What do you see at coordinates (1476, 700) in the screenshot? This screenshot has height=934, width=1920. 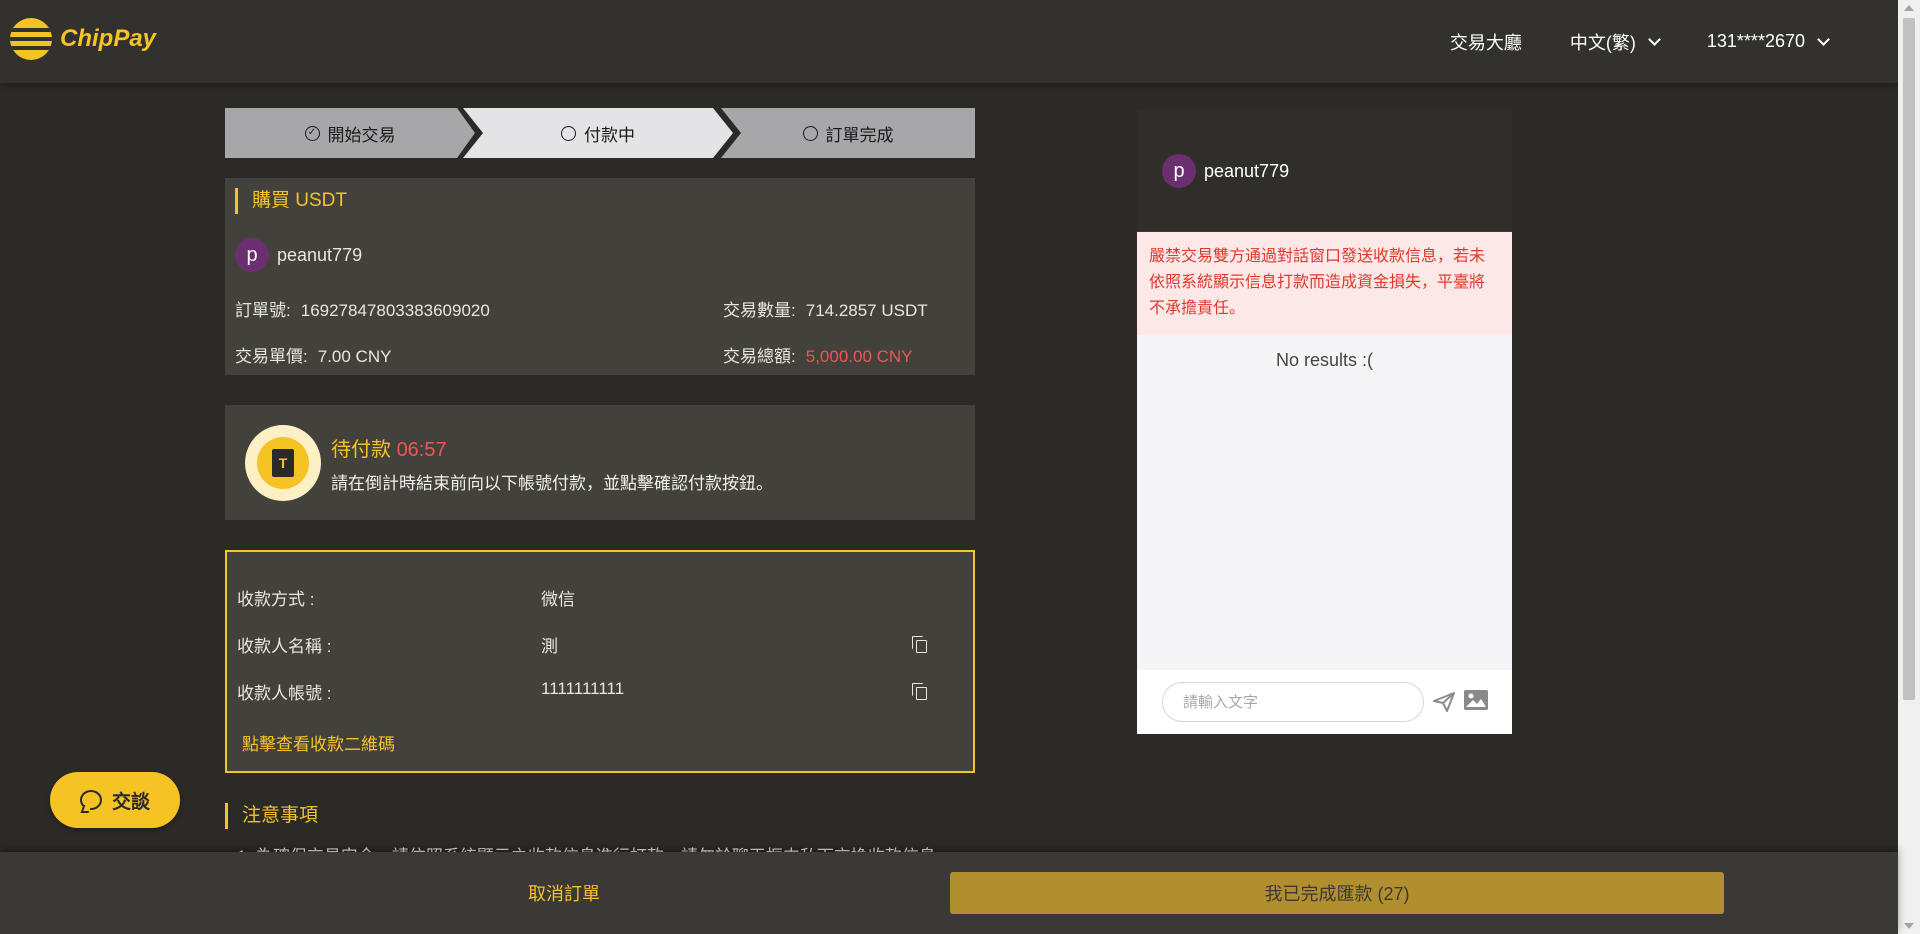 I see `image-upload-icon` at bounding box center [1476, 700].